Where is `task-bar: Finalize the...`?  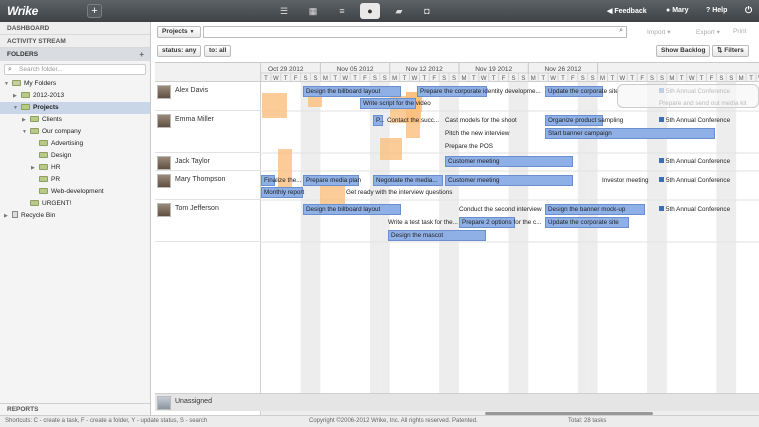 task-bar: Finalize the... is located at coordinates (281, 180).